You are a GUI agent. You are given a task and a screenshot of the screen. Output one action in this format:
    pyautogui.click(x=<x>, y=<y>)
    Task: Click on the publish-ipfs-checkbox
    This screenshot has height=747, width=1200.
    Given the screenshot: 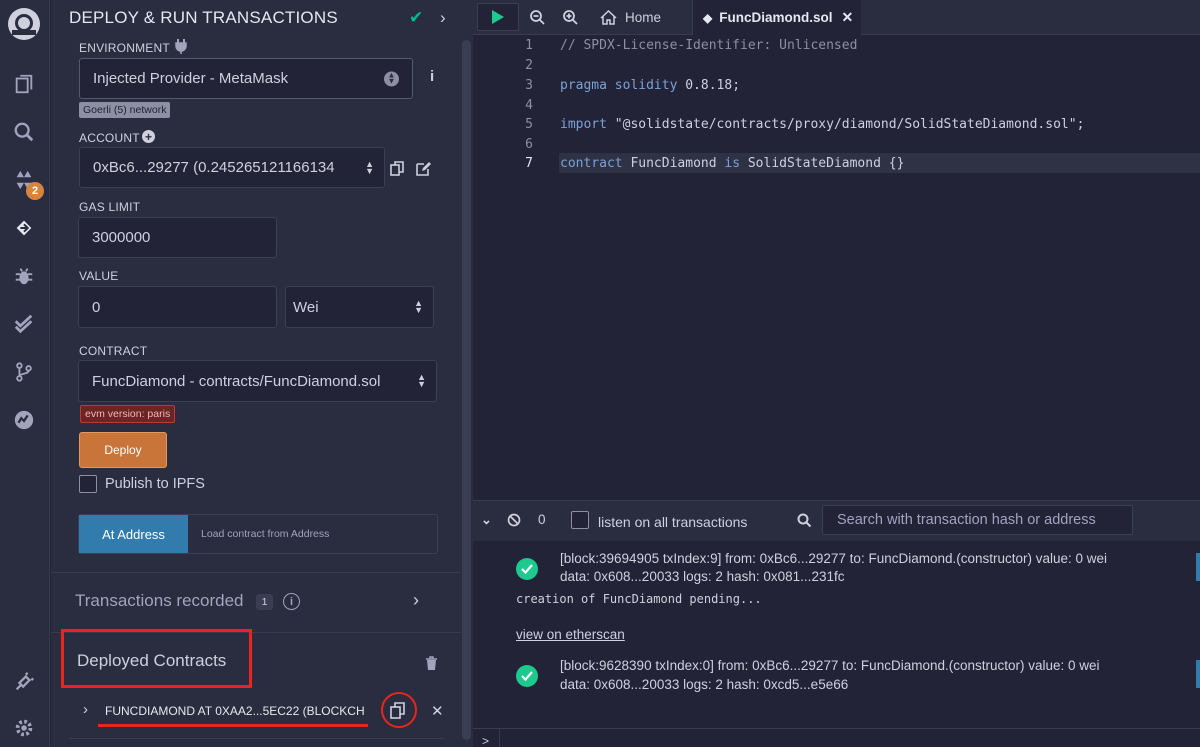 What is the action you would take?
    pyautogui.click(x=88, y=484)
    